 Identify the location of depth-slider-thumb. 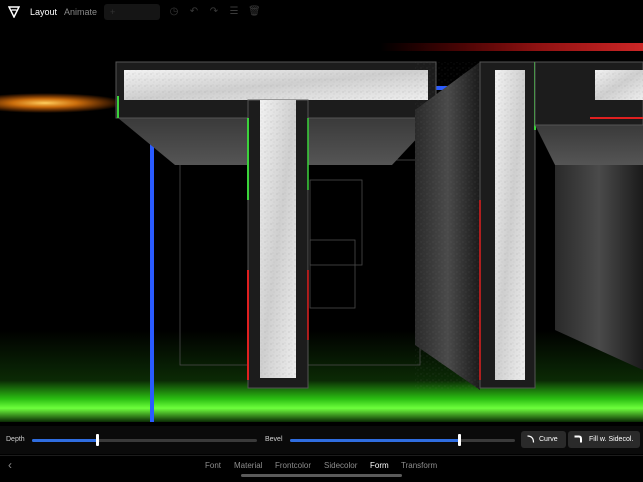
(97, 440).